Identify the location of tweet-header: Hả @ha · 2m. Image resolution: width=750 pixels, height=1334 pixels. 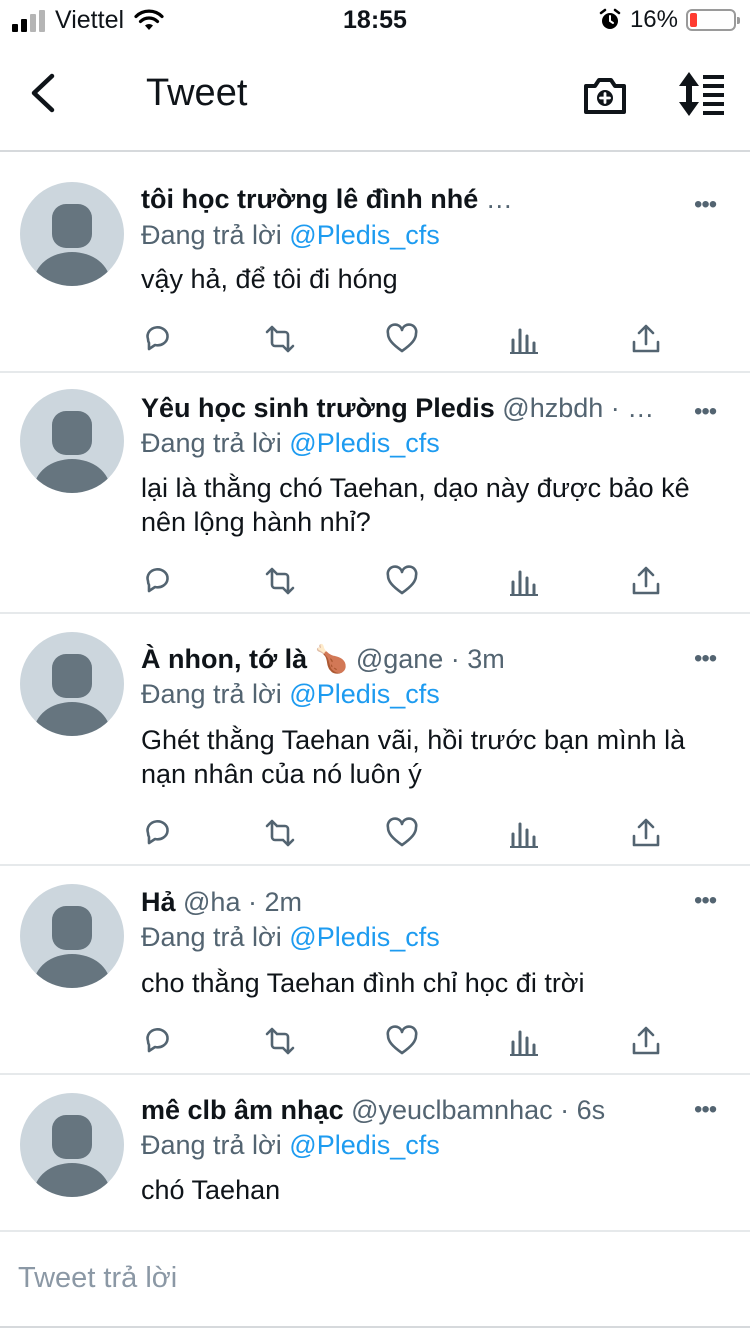
(411, 902).